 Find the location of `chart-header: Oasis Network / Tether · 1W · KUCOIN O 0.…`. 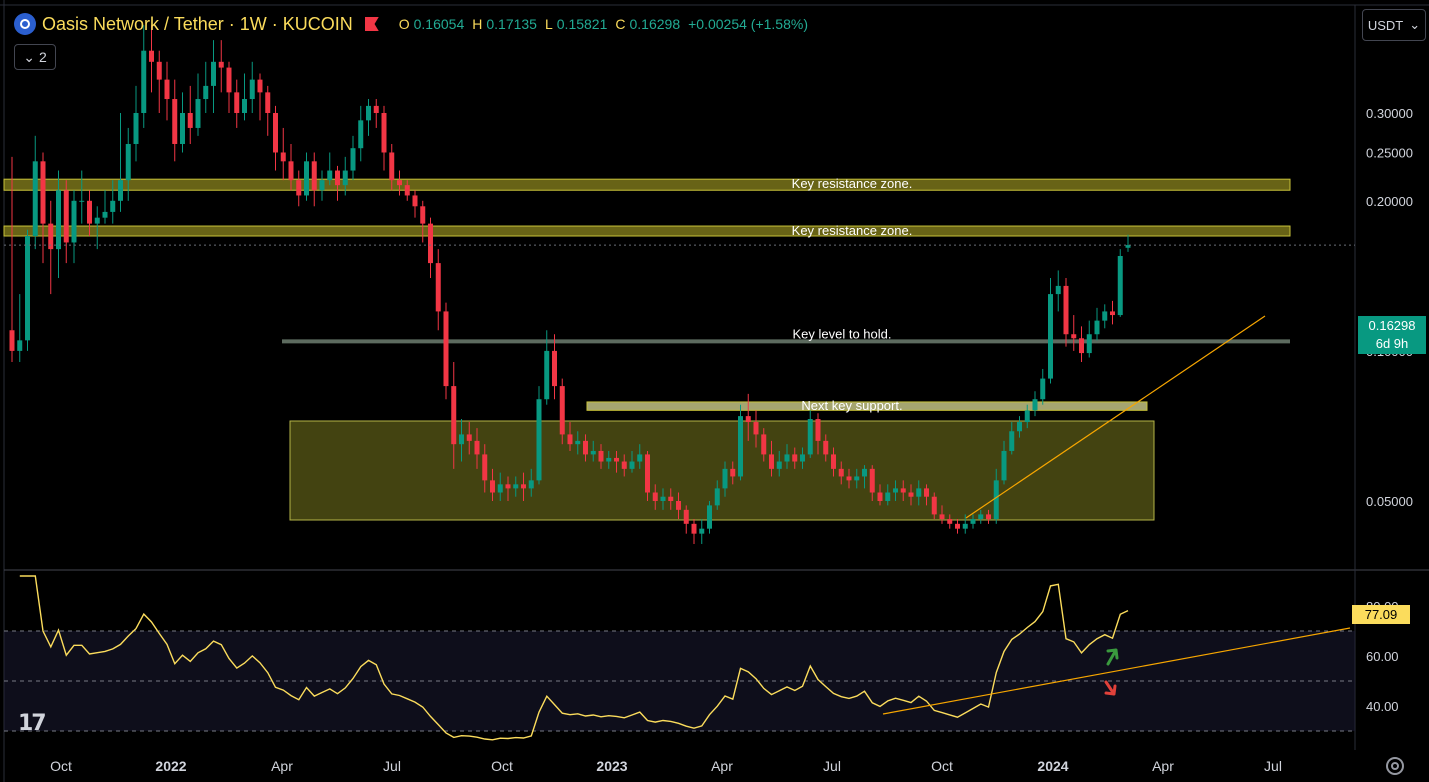

chart-header: Oasis Network / Tether · 1W · KUCOIN O 0.… is located at coordinates (413, 24).